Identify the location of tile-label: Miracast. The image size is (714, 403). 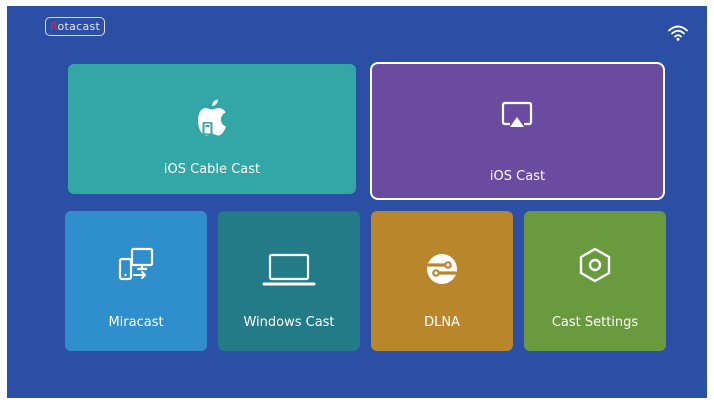
(136, 322).